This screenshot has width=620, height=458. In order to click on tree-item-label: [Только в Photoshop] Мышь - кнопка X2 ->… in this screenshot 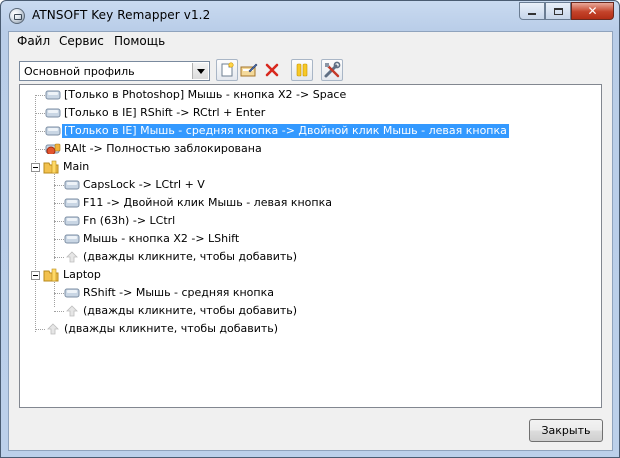, I will do `click(205, 94)`.